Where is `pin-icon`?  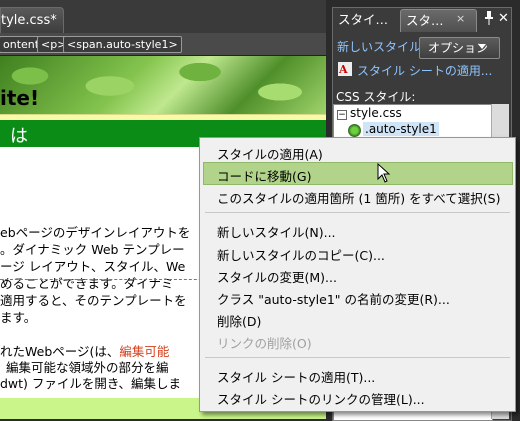 pin-icon is located at coordinates (489, 18).